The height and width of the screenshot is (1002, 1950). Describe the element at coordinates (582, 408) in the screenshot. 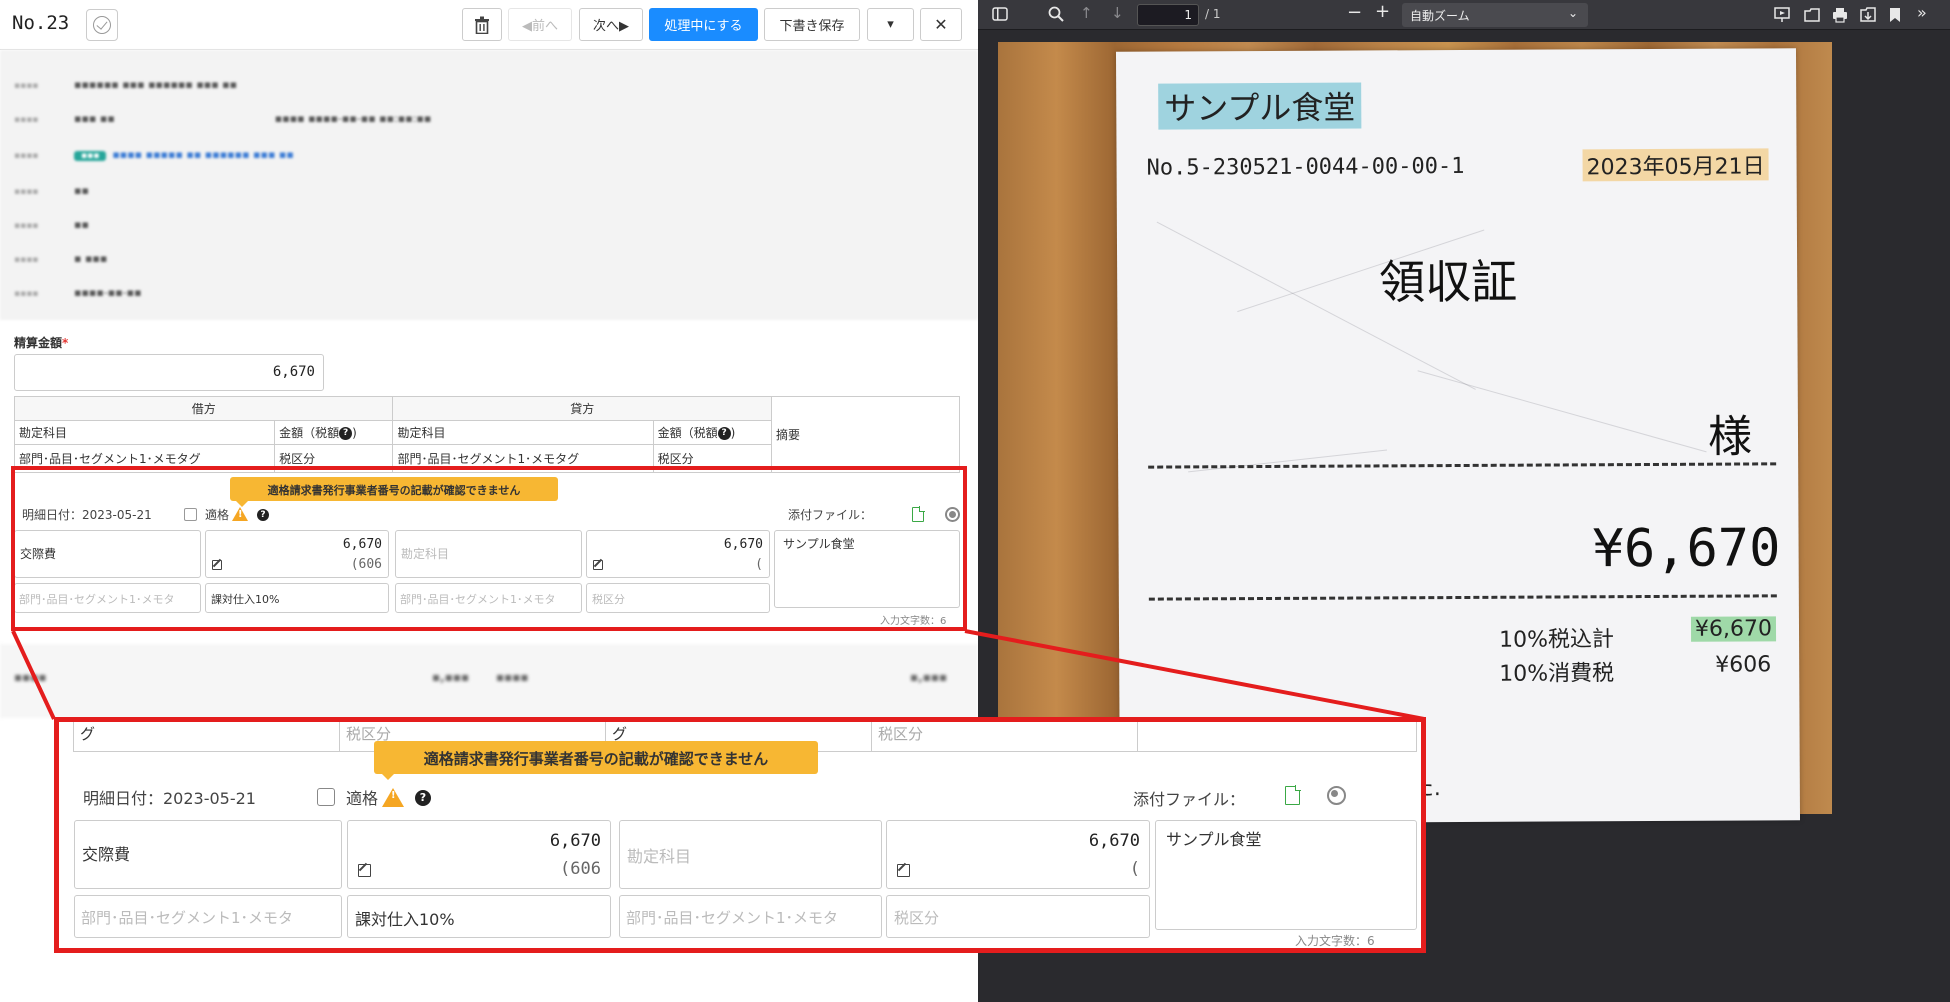

I see `credit-header: 貸方` at that location.